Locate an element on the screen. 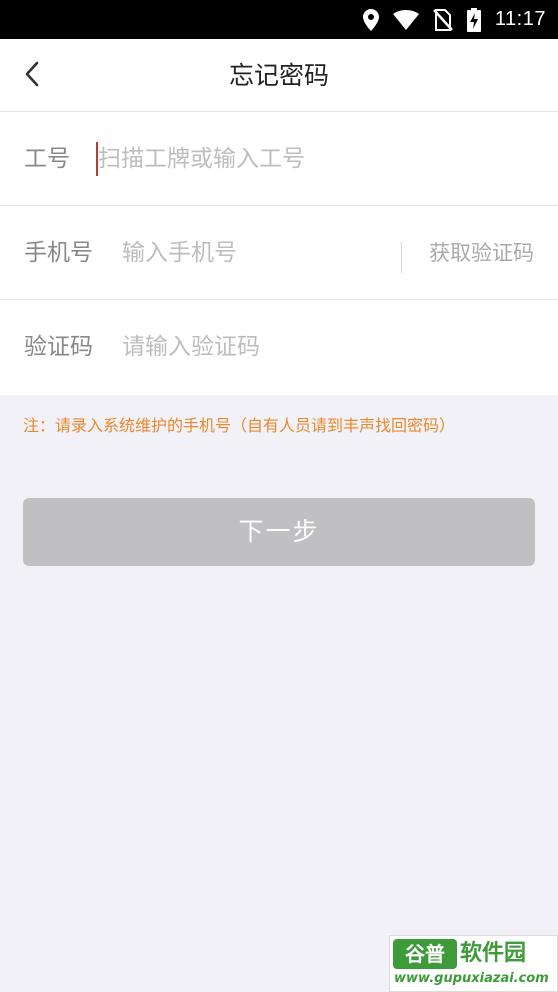  phone-input is located at coordinates (252, 253).